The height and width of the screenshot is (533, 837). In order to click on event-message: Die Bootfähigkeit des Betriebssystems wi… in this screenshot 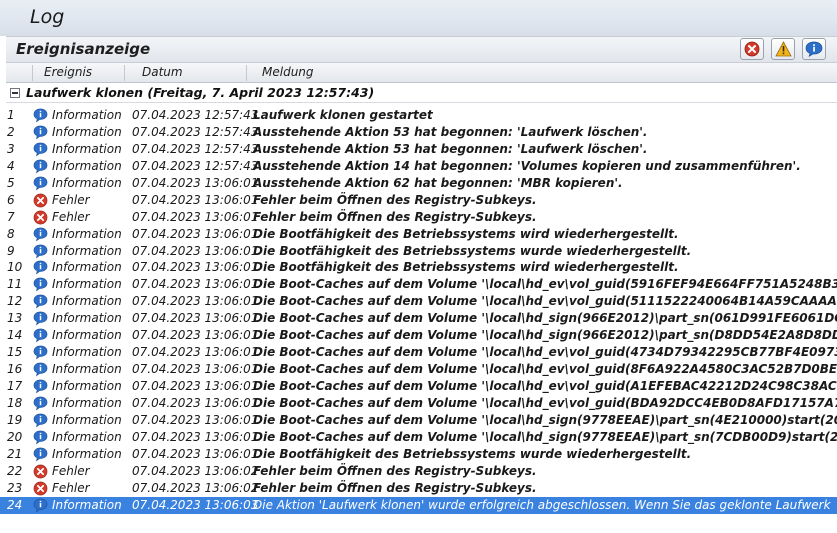, I will do `click(466, 233)`.